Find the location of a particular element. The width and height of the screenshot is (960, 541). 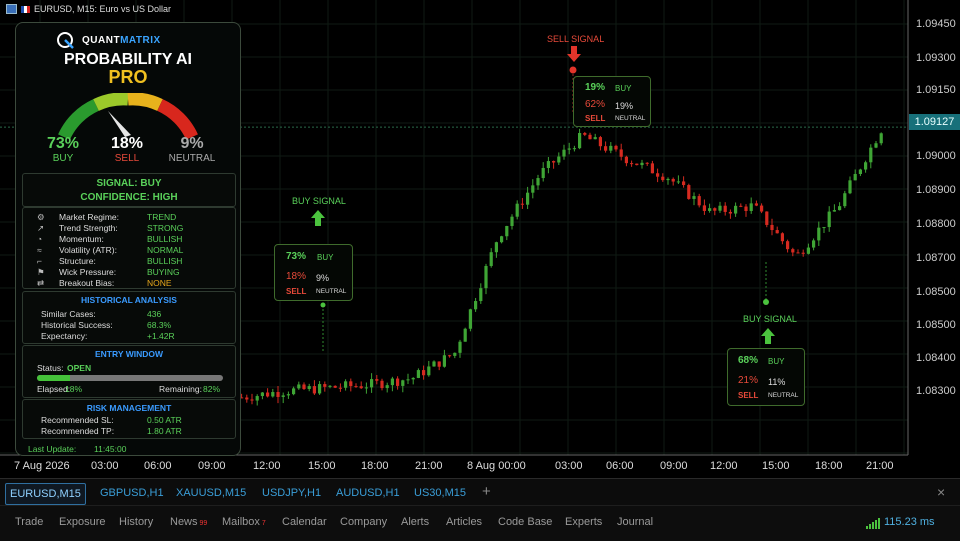

toolbox-tab: Trade is located at coordinates (29, 522).